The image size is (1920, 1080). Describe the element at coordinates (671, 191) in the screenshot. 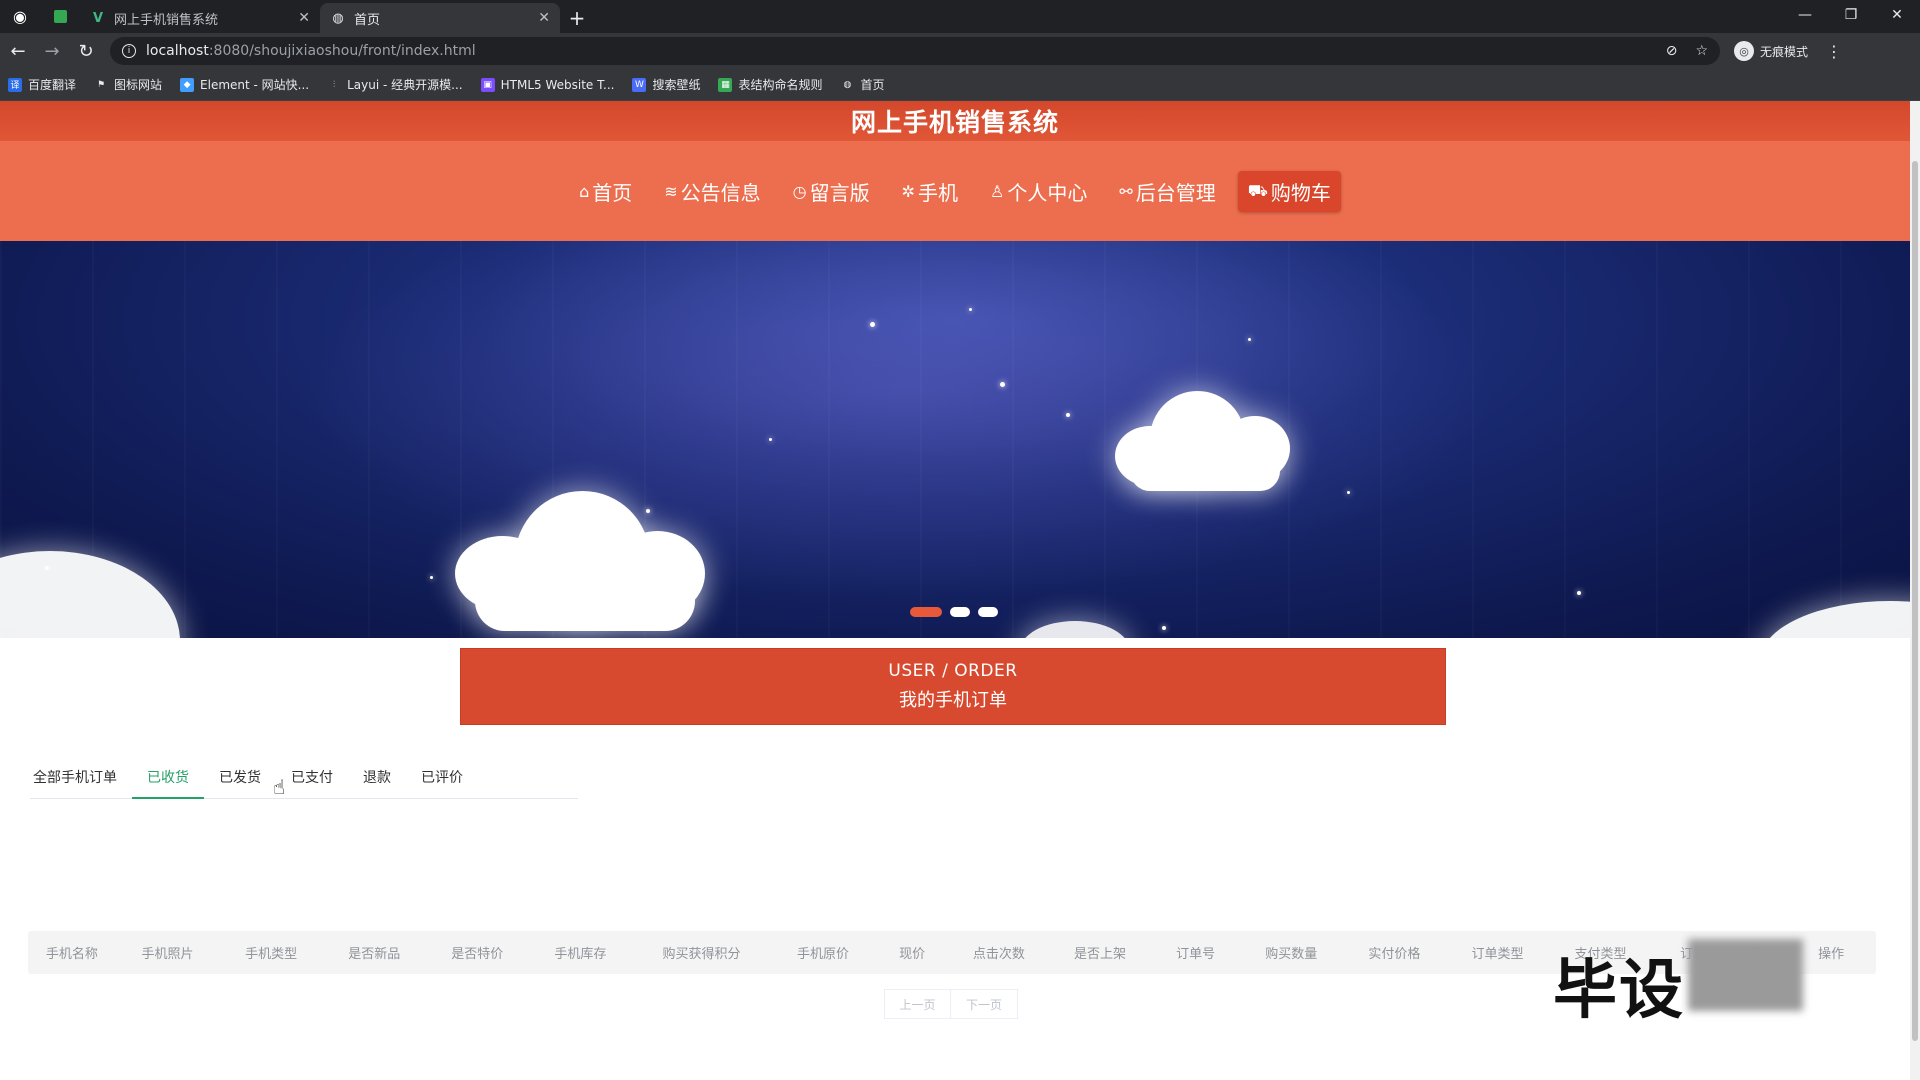

I see `notice-icon: ≋` at that location.